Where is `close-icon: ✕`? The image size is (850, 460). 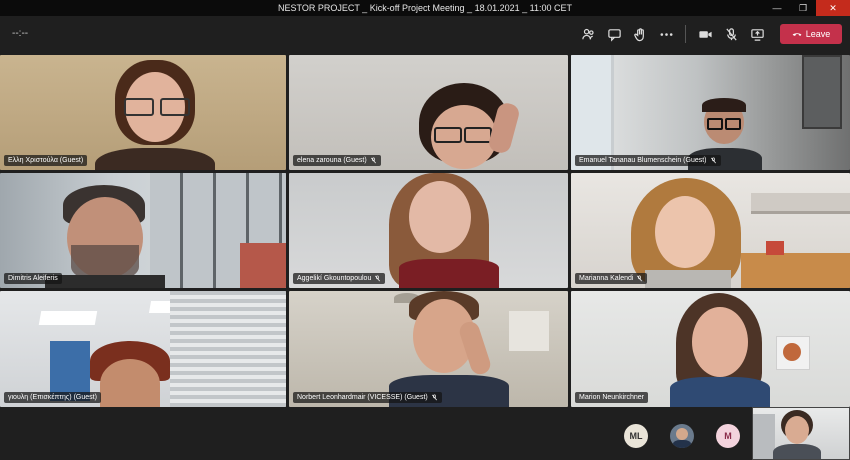 close-icon: ✕ is located at coordinates (833, 8).